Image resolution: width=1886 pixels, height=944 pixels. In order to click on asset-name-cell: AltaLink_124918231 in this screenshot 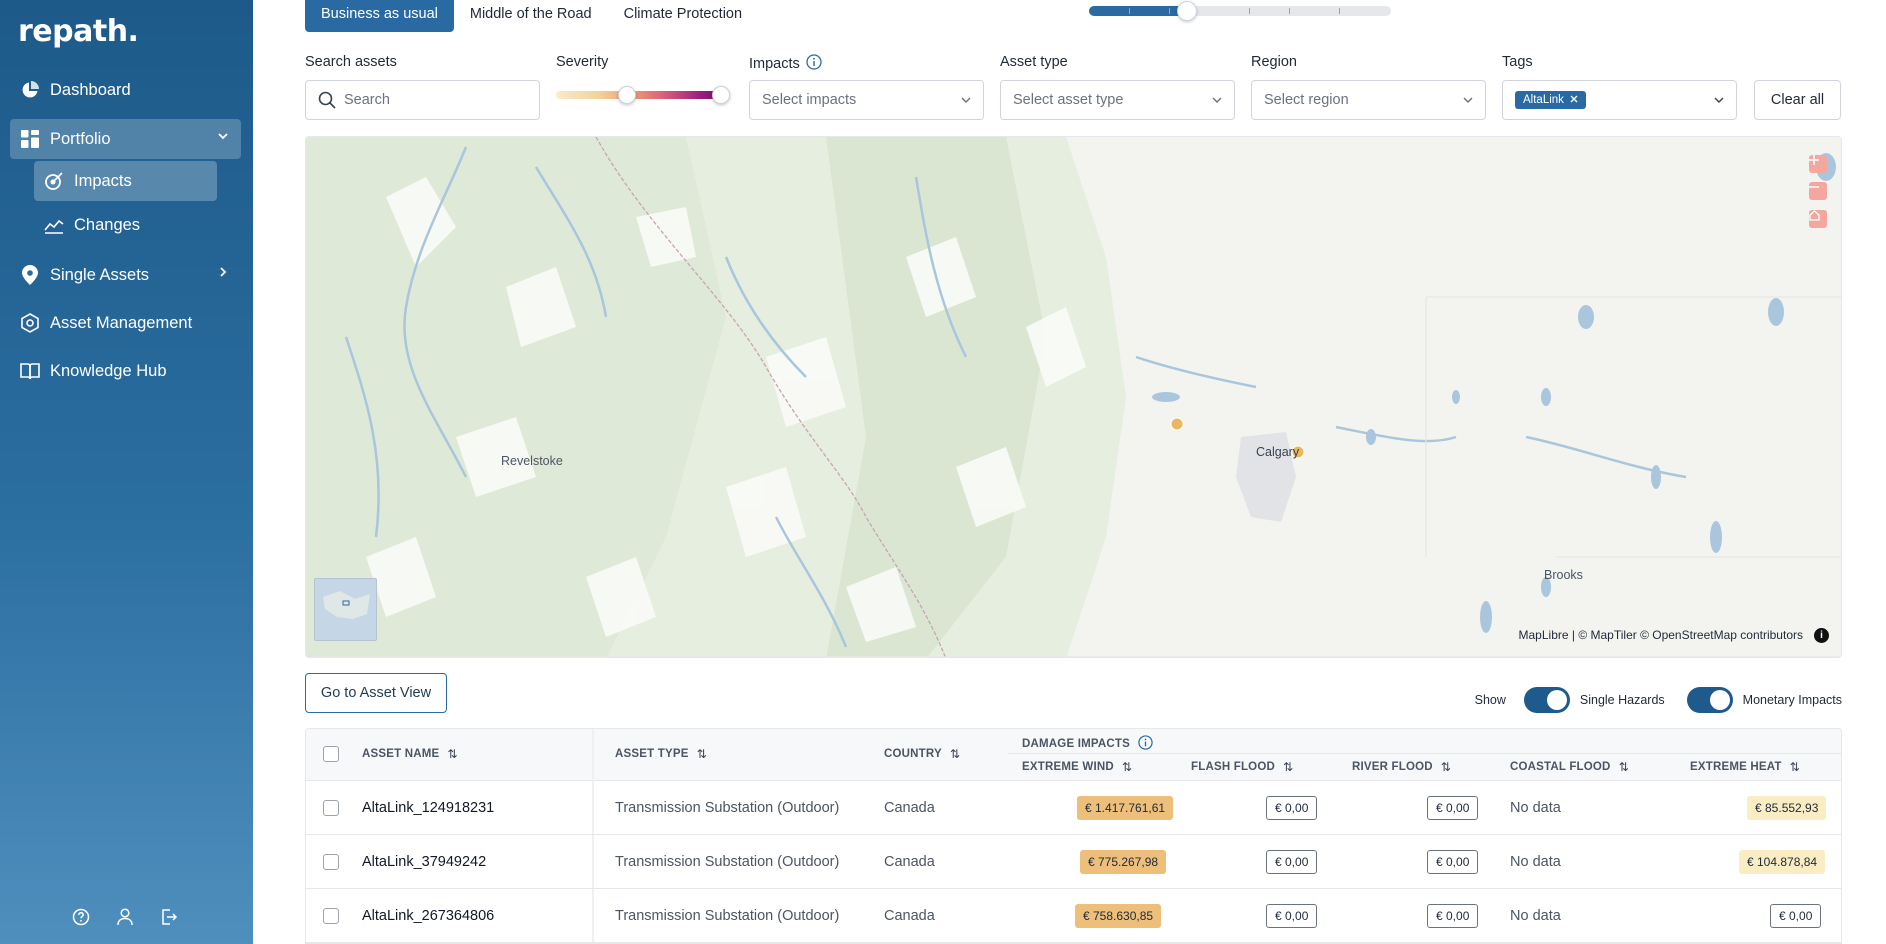, I will do `click(428, 808)`.